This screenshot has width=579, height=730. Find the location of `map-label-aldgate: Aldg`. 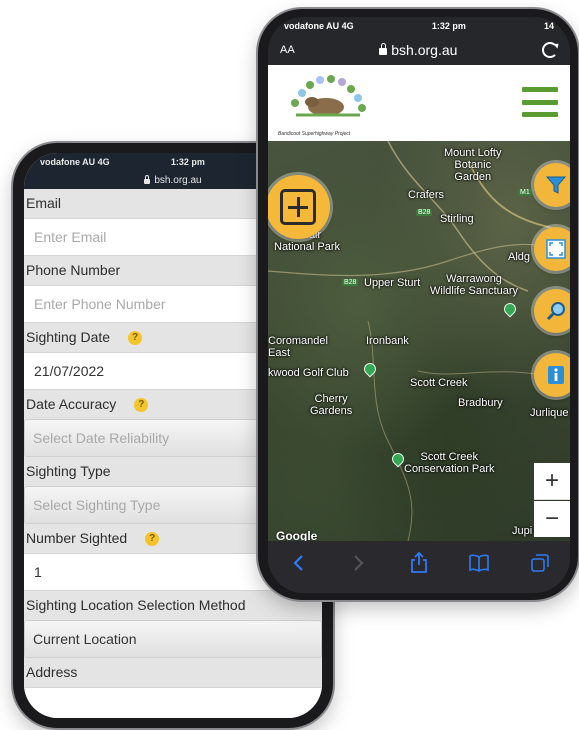

map-label-aldgate: Aldg is located at coordinates (519, 257).